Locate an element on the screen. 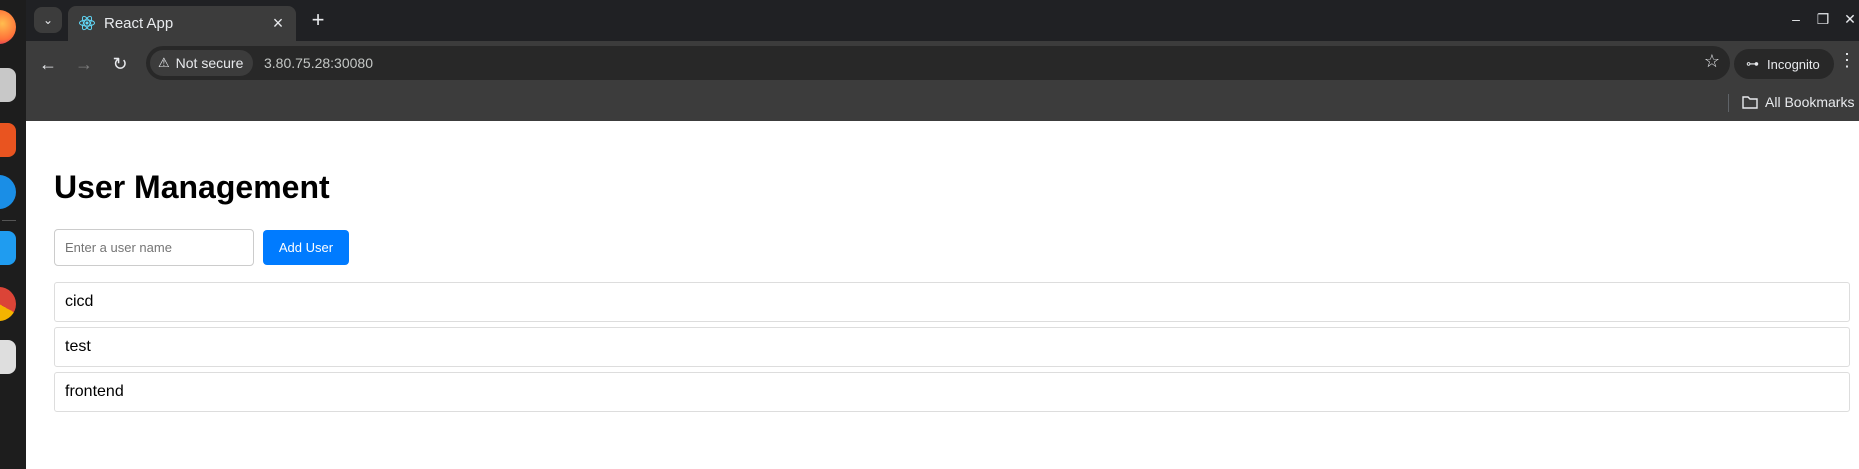 The image size is (1859, 469). all-bookmarks-label: All Bookmarks is located at coordinates (1810, 102).